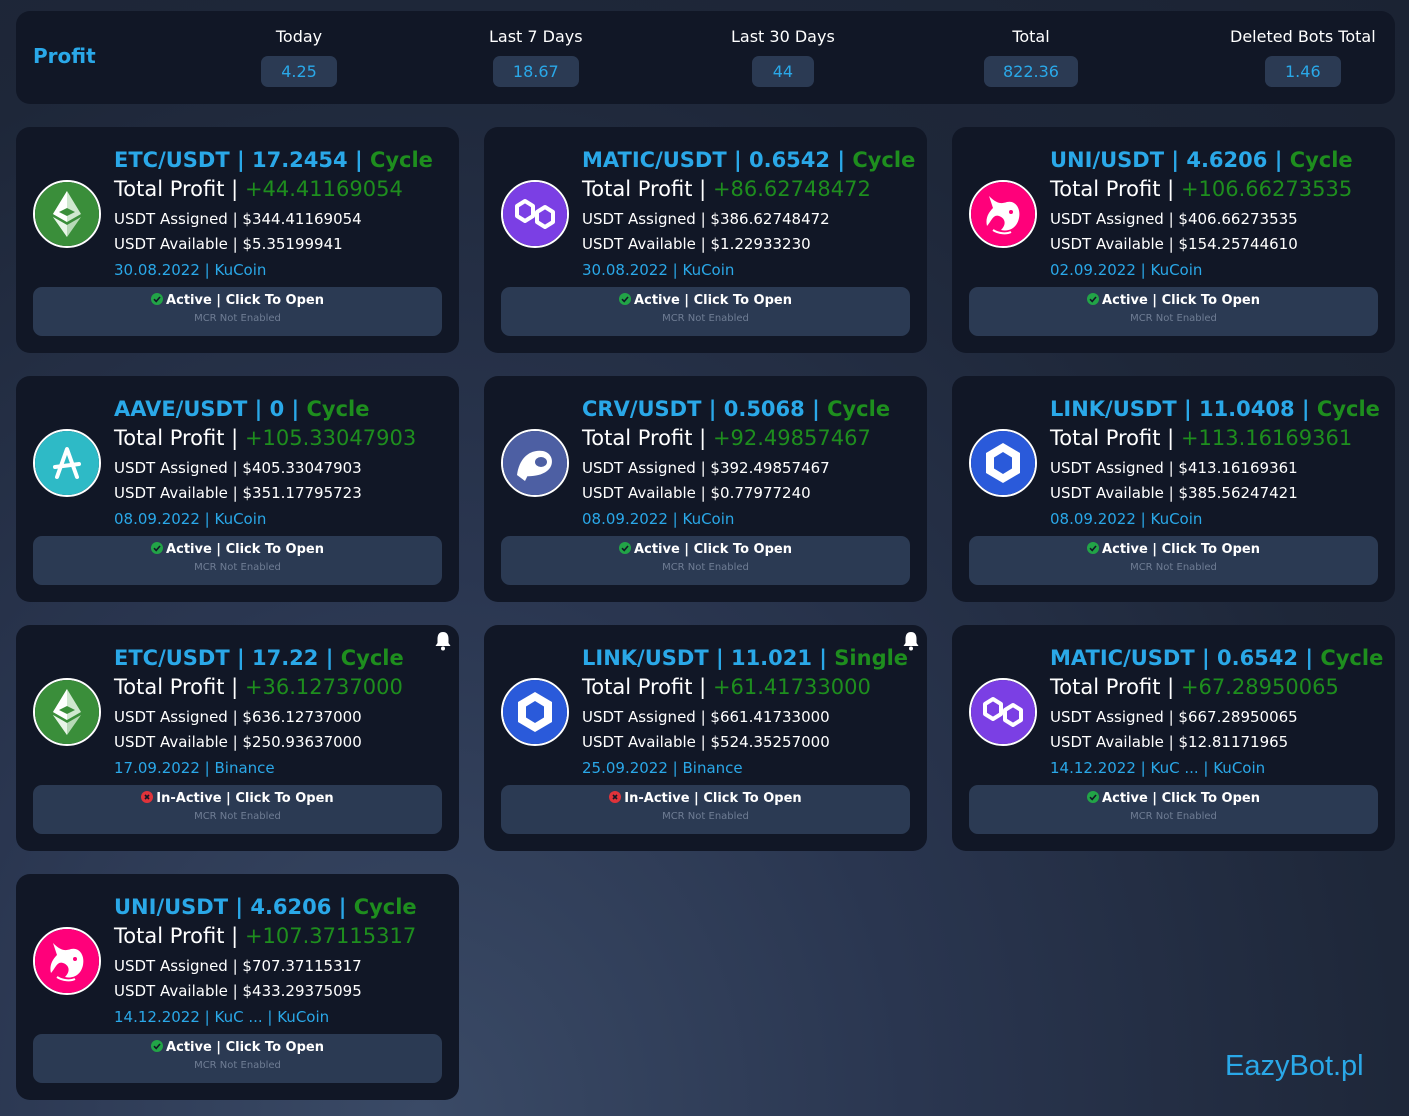  What do you see at coordinates (1174, 244) in the screenshot?
I see `usdt-available-row: USDT Available | $154.25744610` at bounding box center [1174, 244].